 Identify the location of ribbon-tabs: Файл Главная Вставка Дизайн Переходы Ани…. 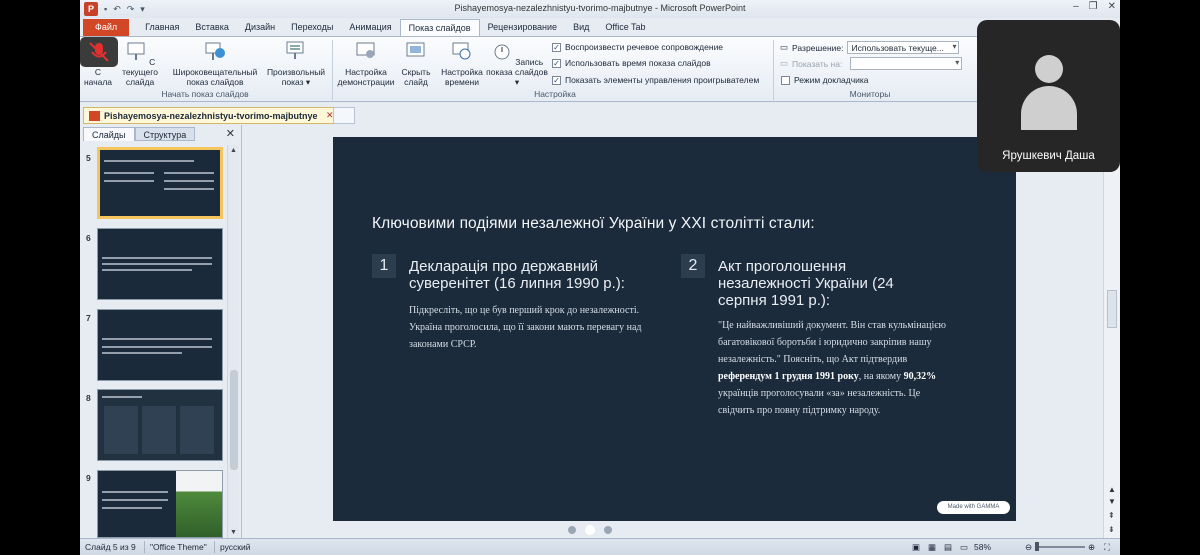
(600, 27).